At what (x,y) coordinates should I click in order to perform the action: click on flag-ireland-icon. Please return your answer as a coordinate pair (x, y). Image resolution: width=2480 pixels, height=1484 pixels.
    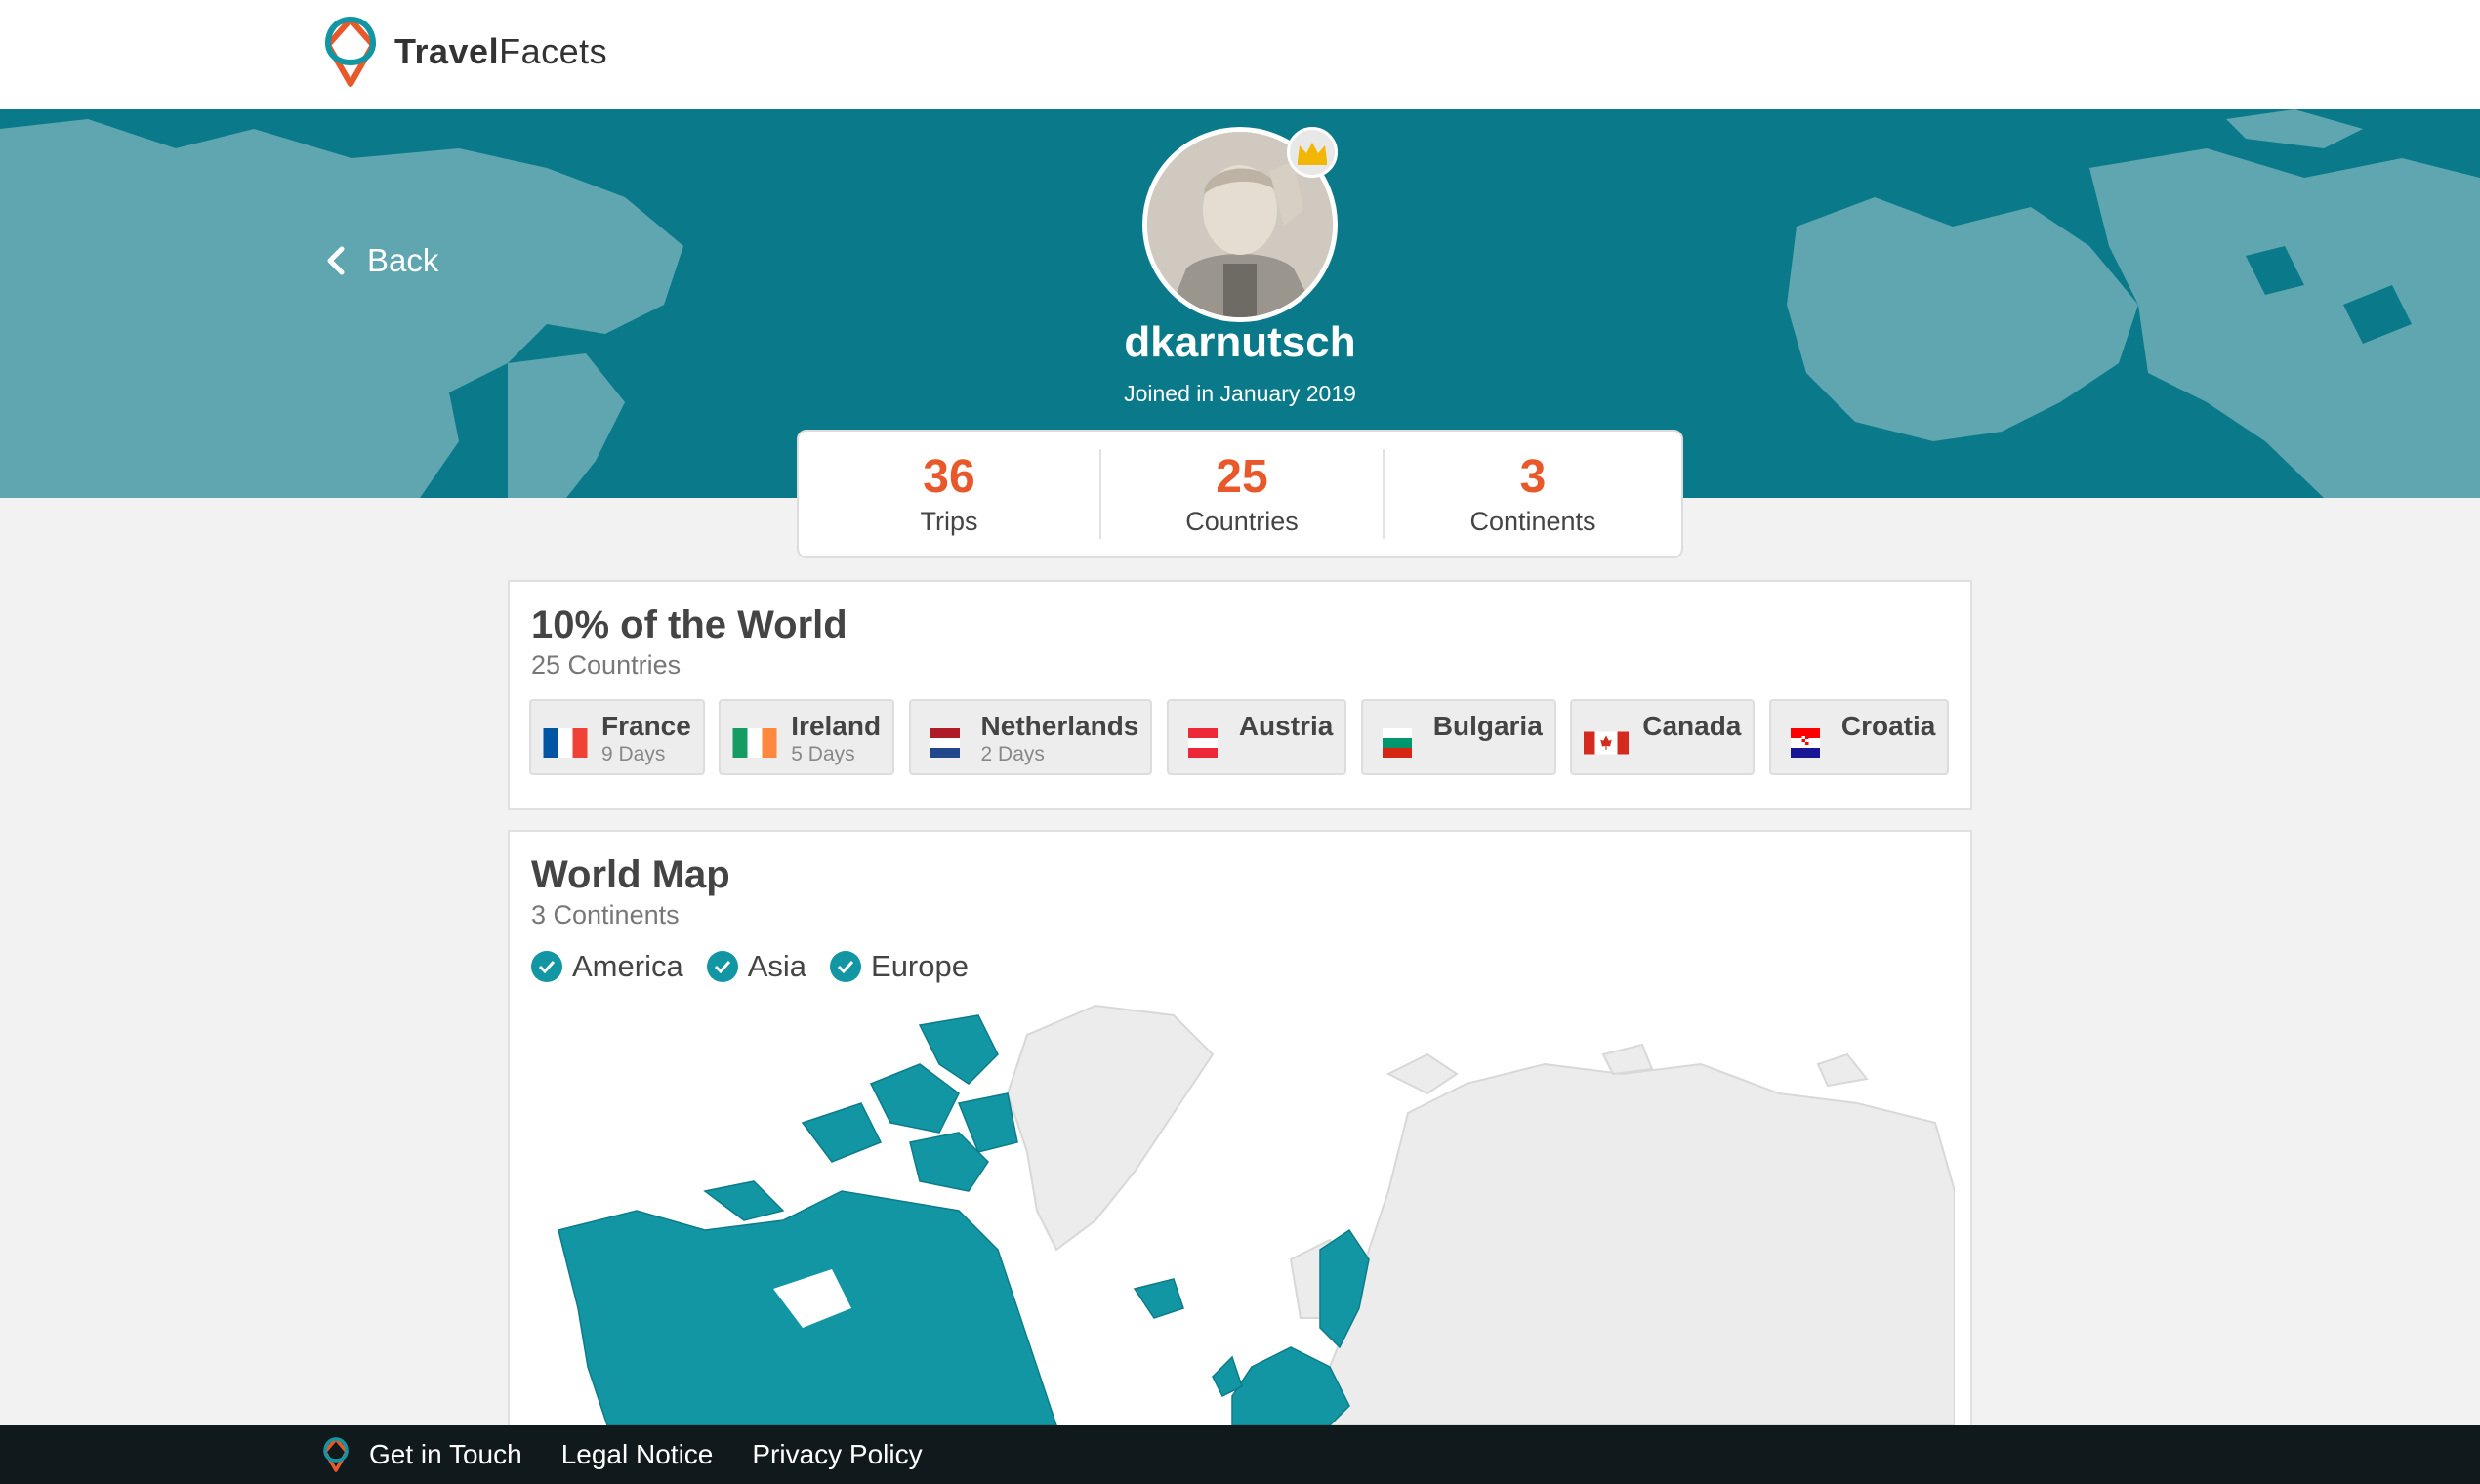
    Looking at the image, I should click on (754, 743).